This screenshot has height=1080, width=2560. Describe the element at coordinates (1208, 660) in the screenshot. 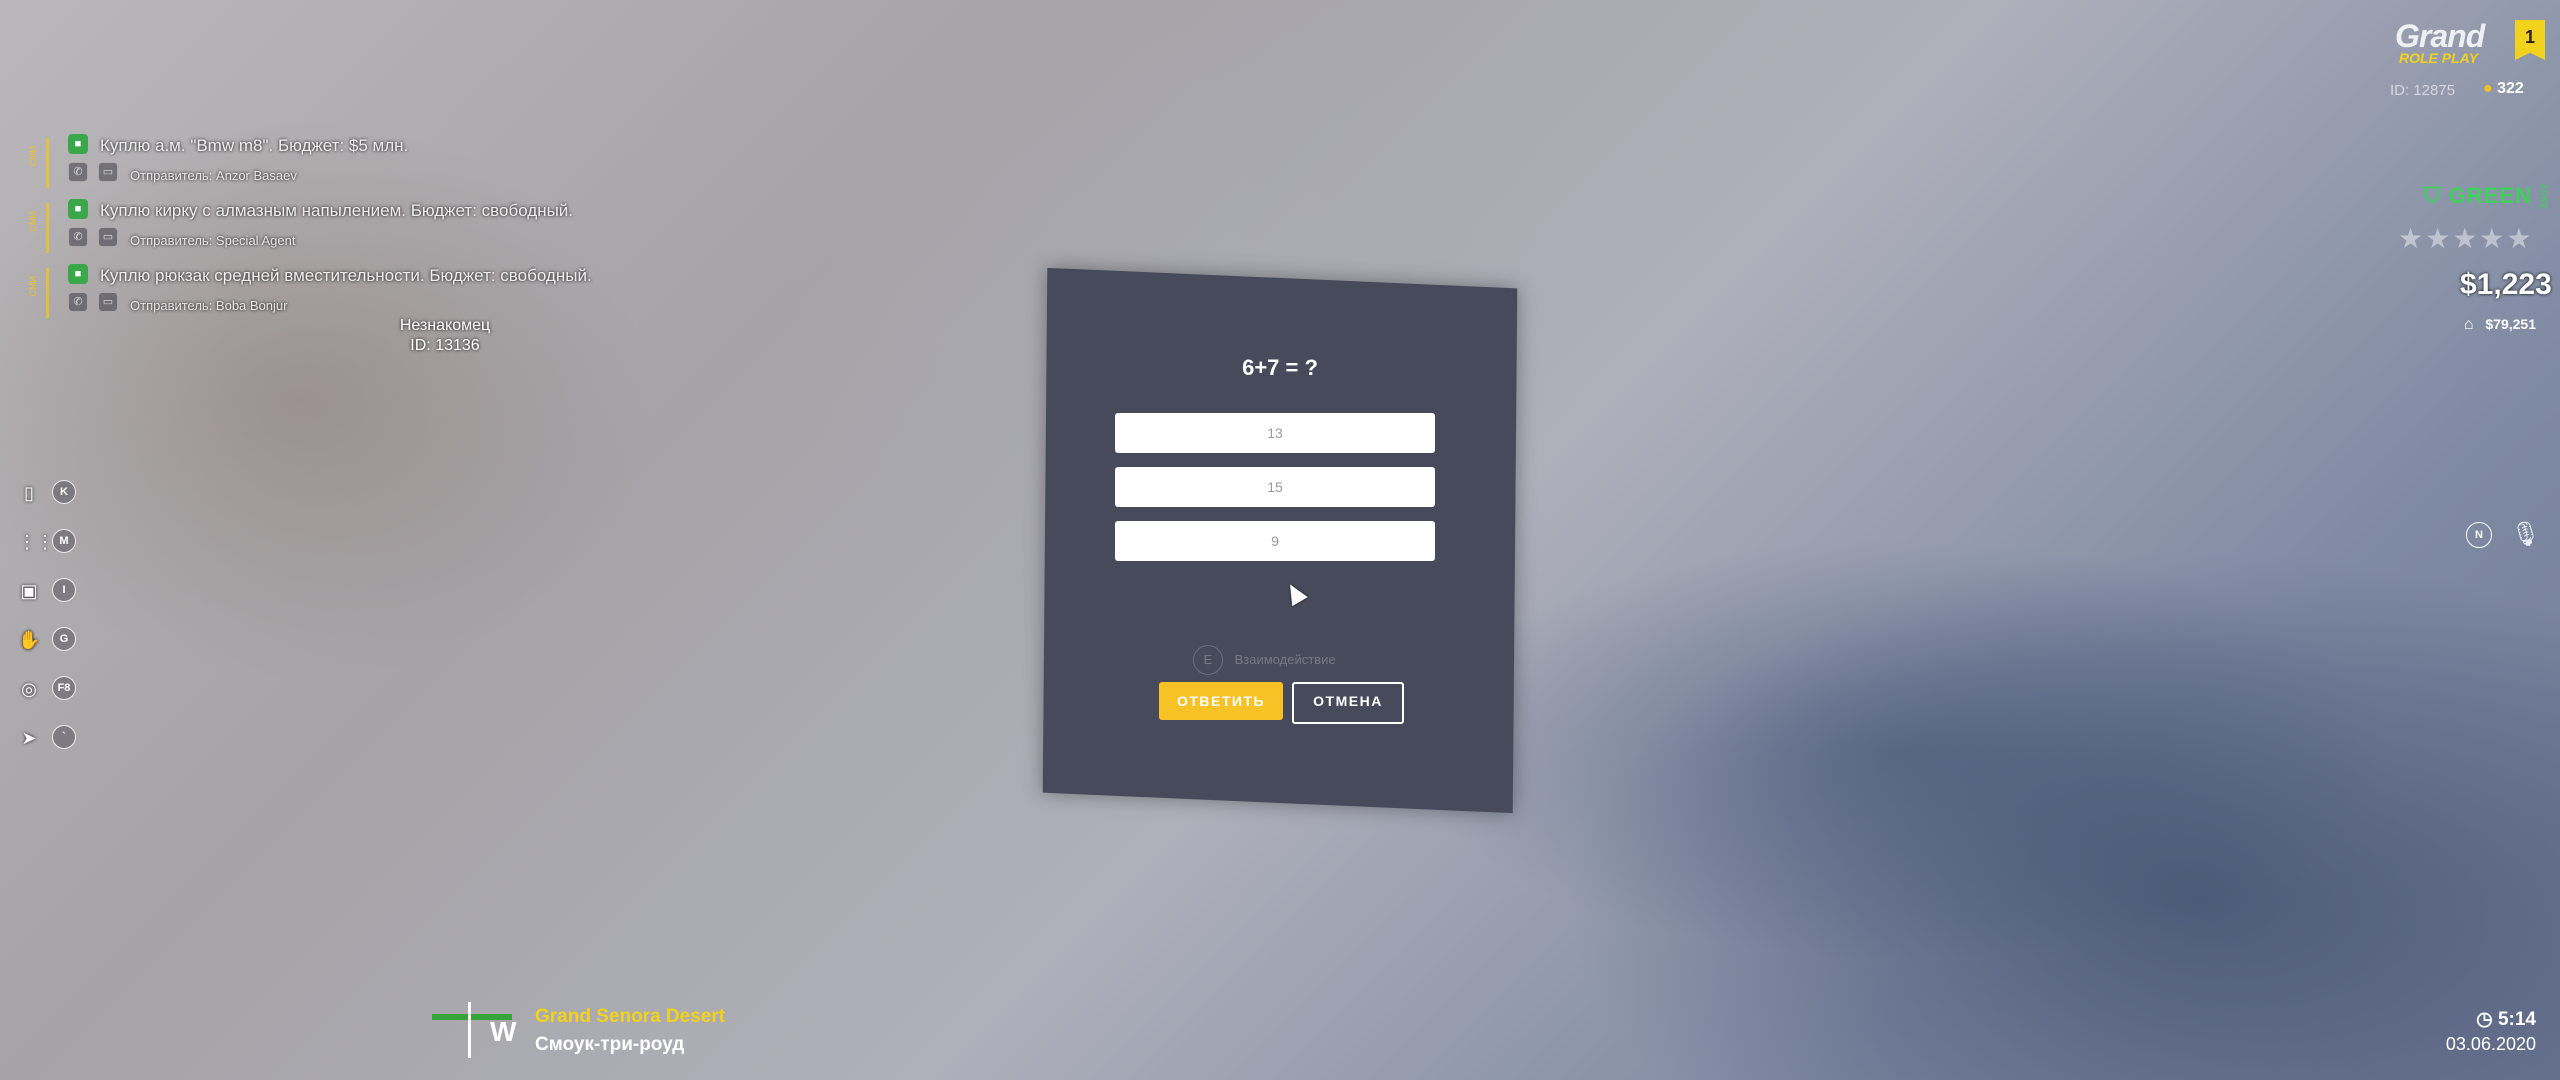

I see `interaction-key: E` at that location.